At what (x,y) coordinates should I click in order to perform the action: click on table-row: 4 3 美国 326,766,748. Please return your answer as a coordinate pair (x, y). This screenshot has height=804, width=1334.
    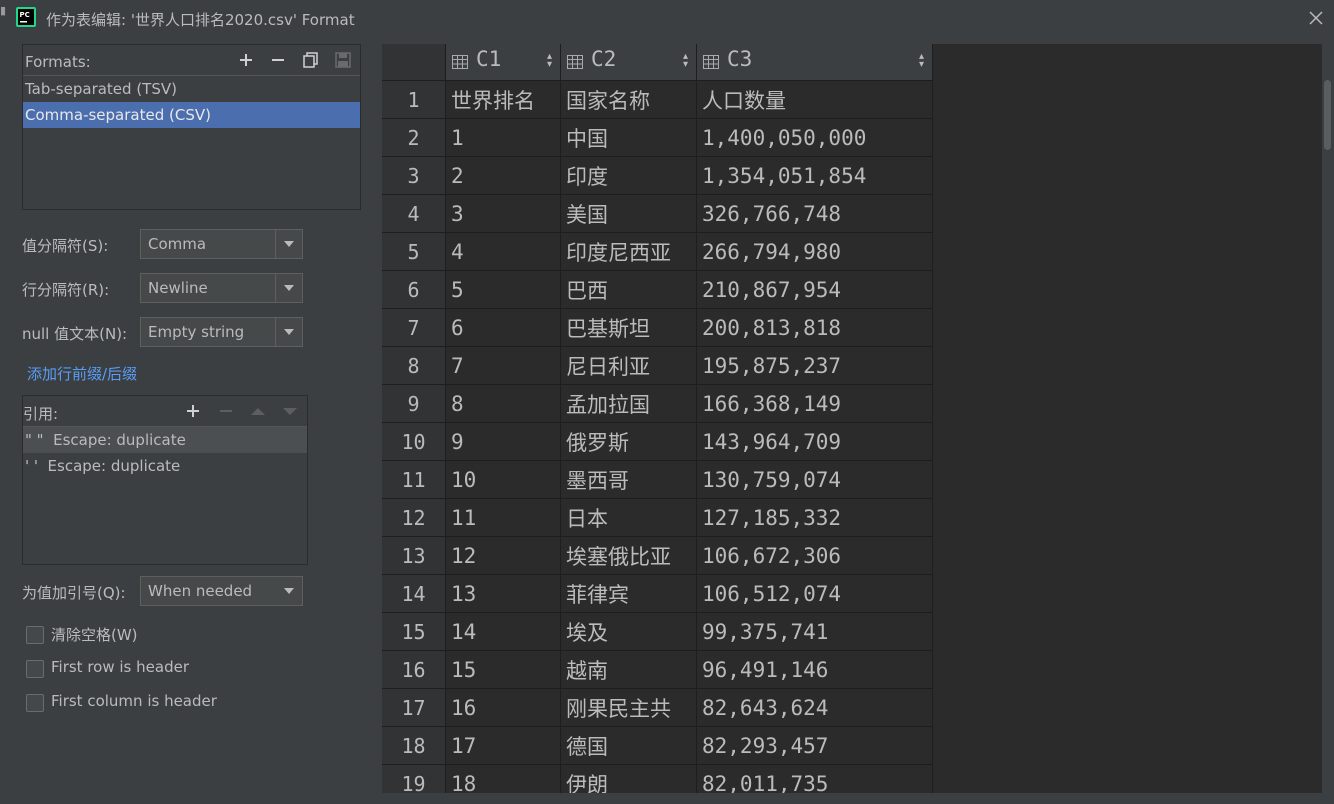
    Looking at the image, I should click on (657, 213).